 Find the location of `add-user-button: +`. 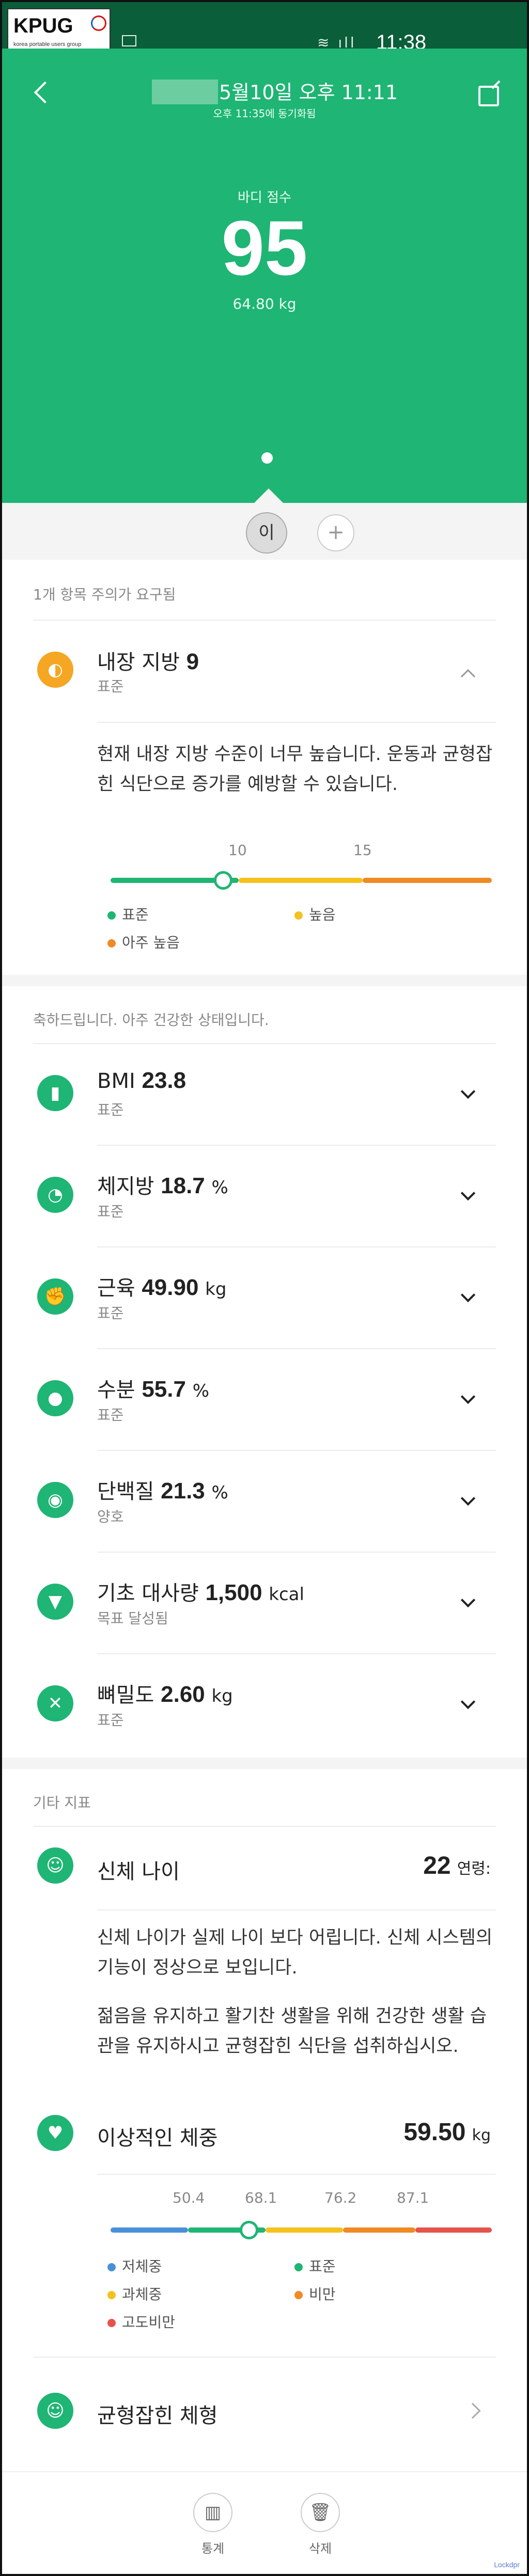

add-user-button: + is located at coordinates (336, 532).